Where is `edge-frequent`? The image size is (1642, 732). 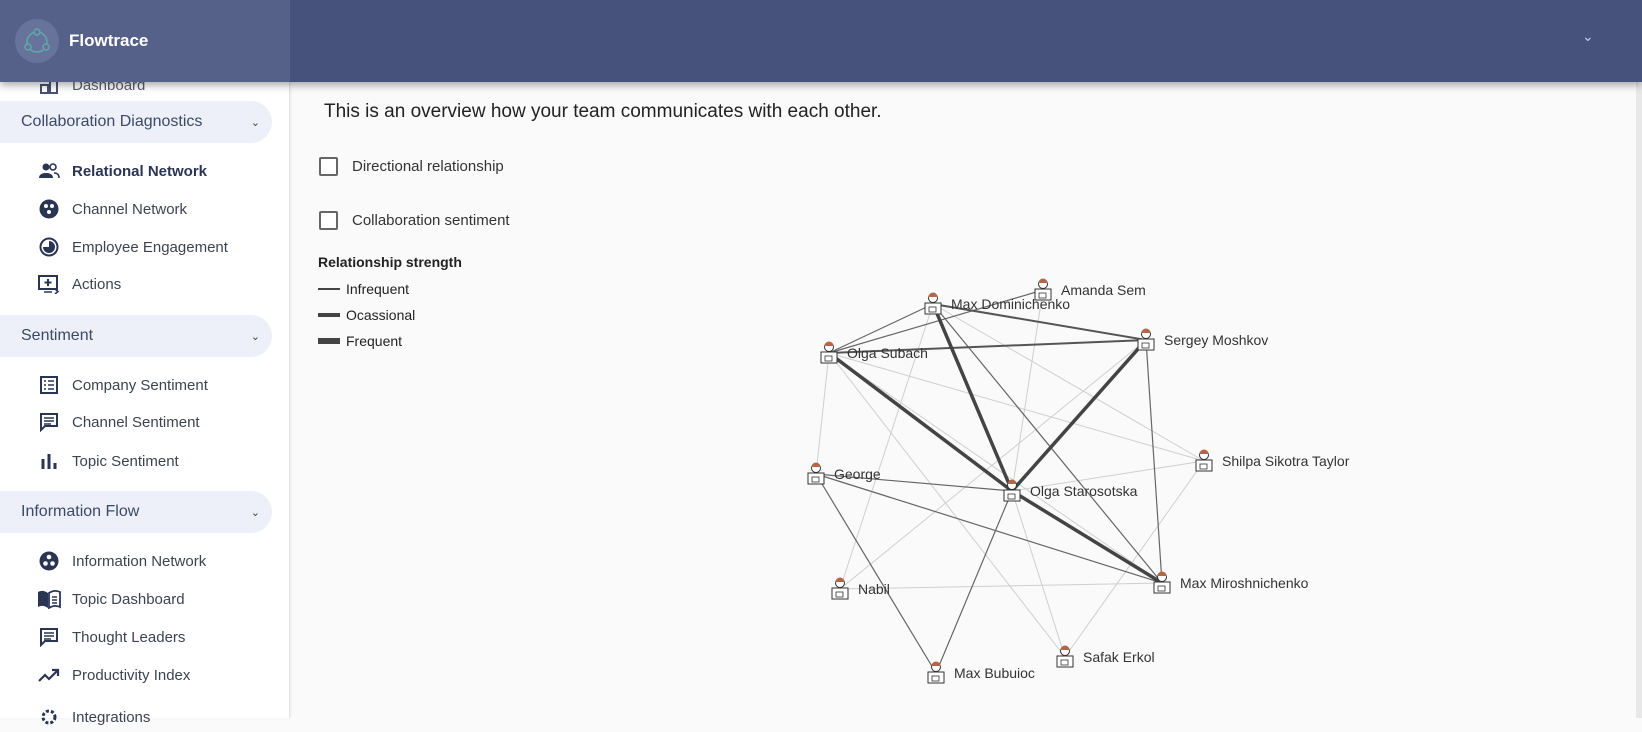
edge-frequent is located at coordinates (1087, 537).